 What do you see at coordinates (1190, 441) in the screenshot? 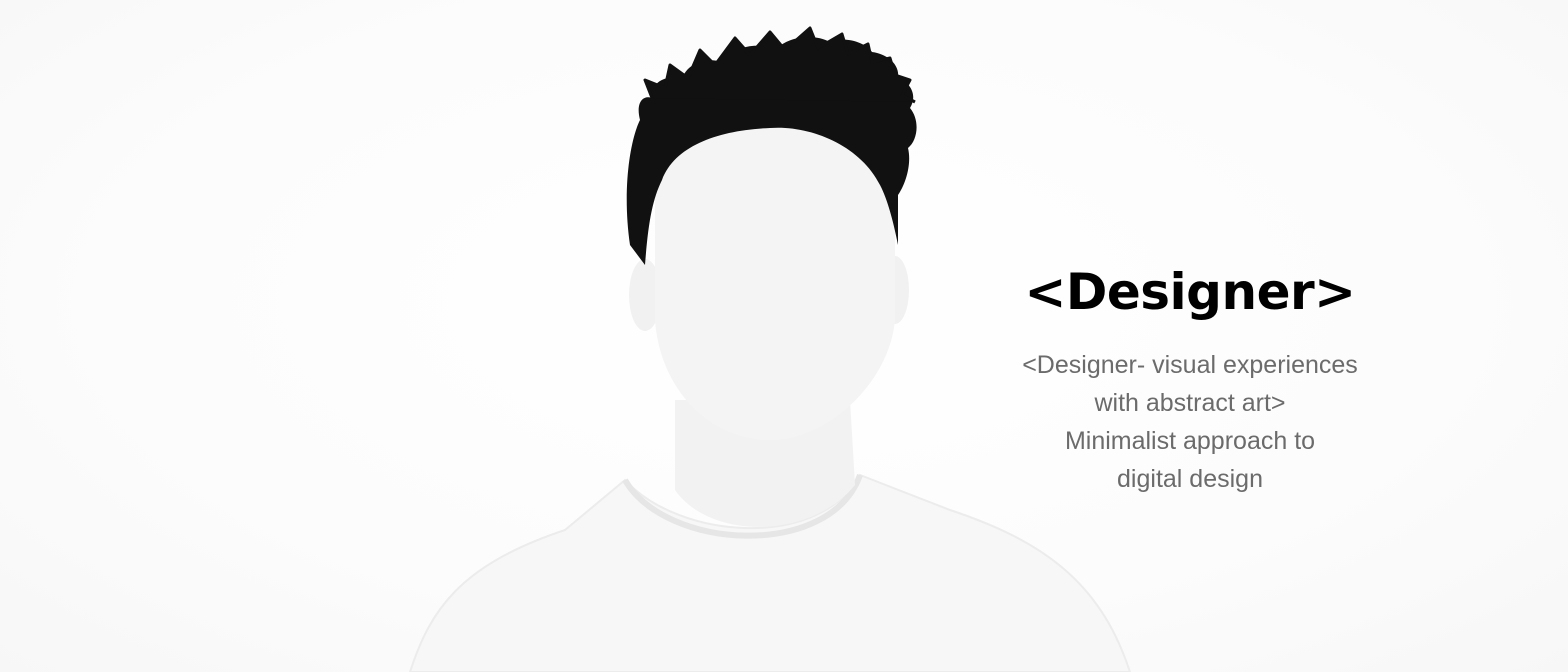
I see `subtitle-line: Minimalist approach to` at bounding box center [1190, 441].